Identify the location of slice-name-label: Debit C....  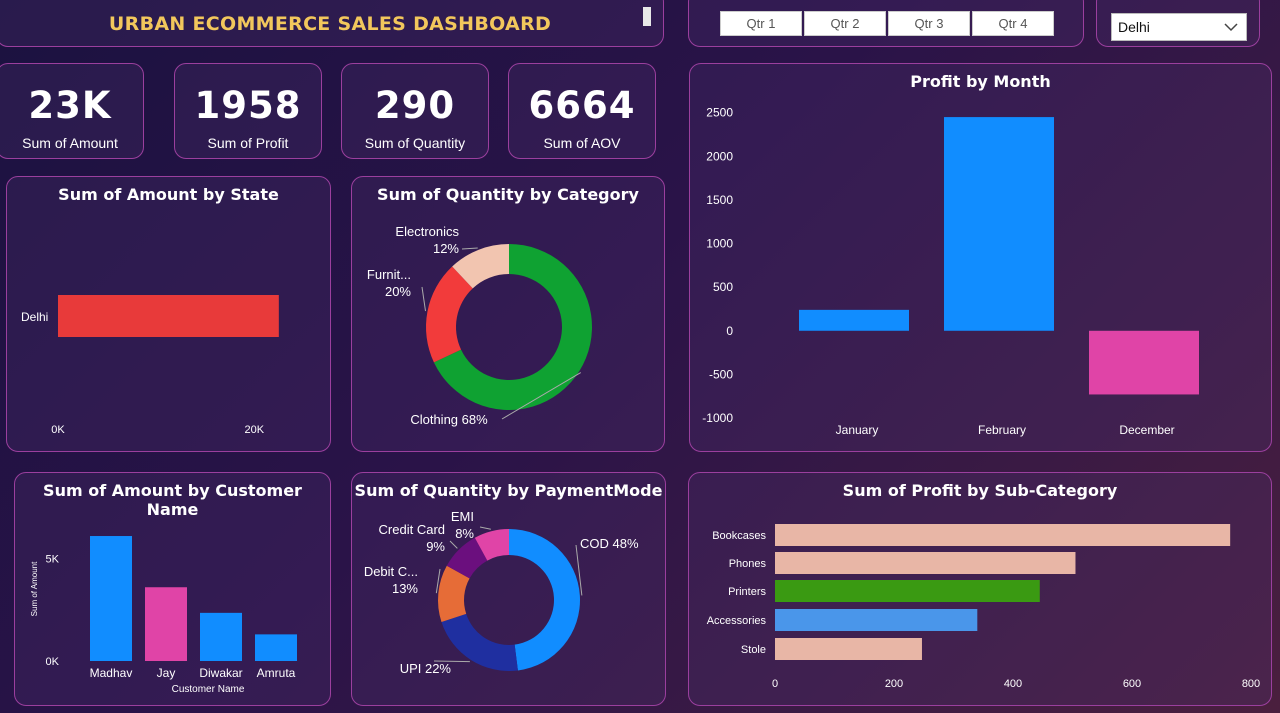
(391, 571).